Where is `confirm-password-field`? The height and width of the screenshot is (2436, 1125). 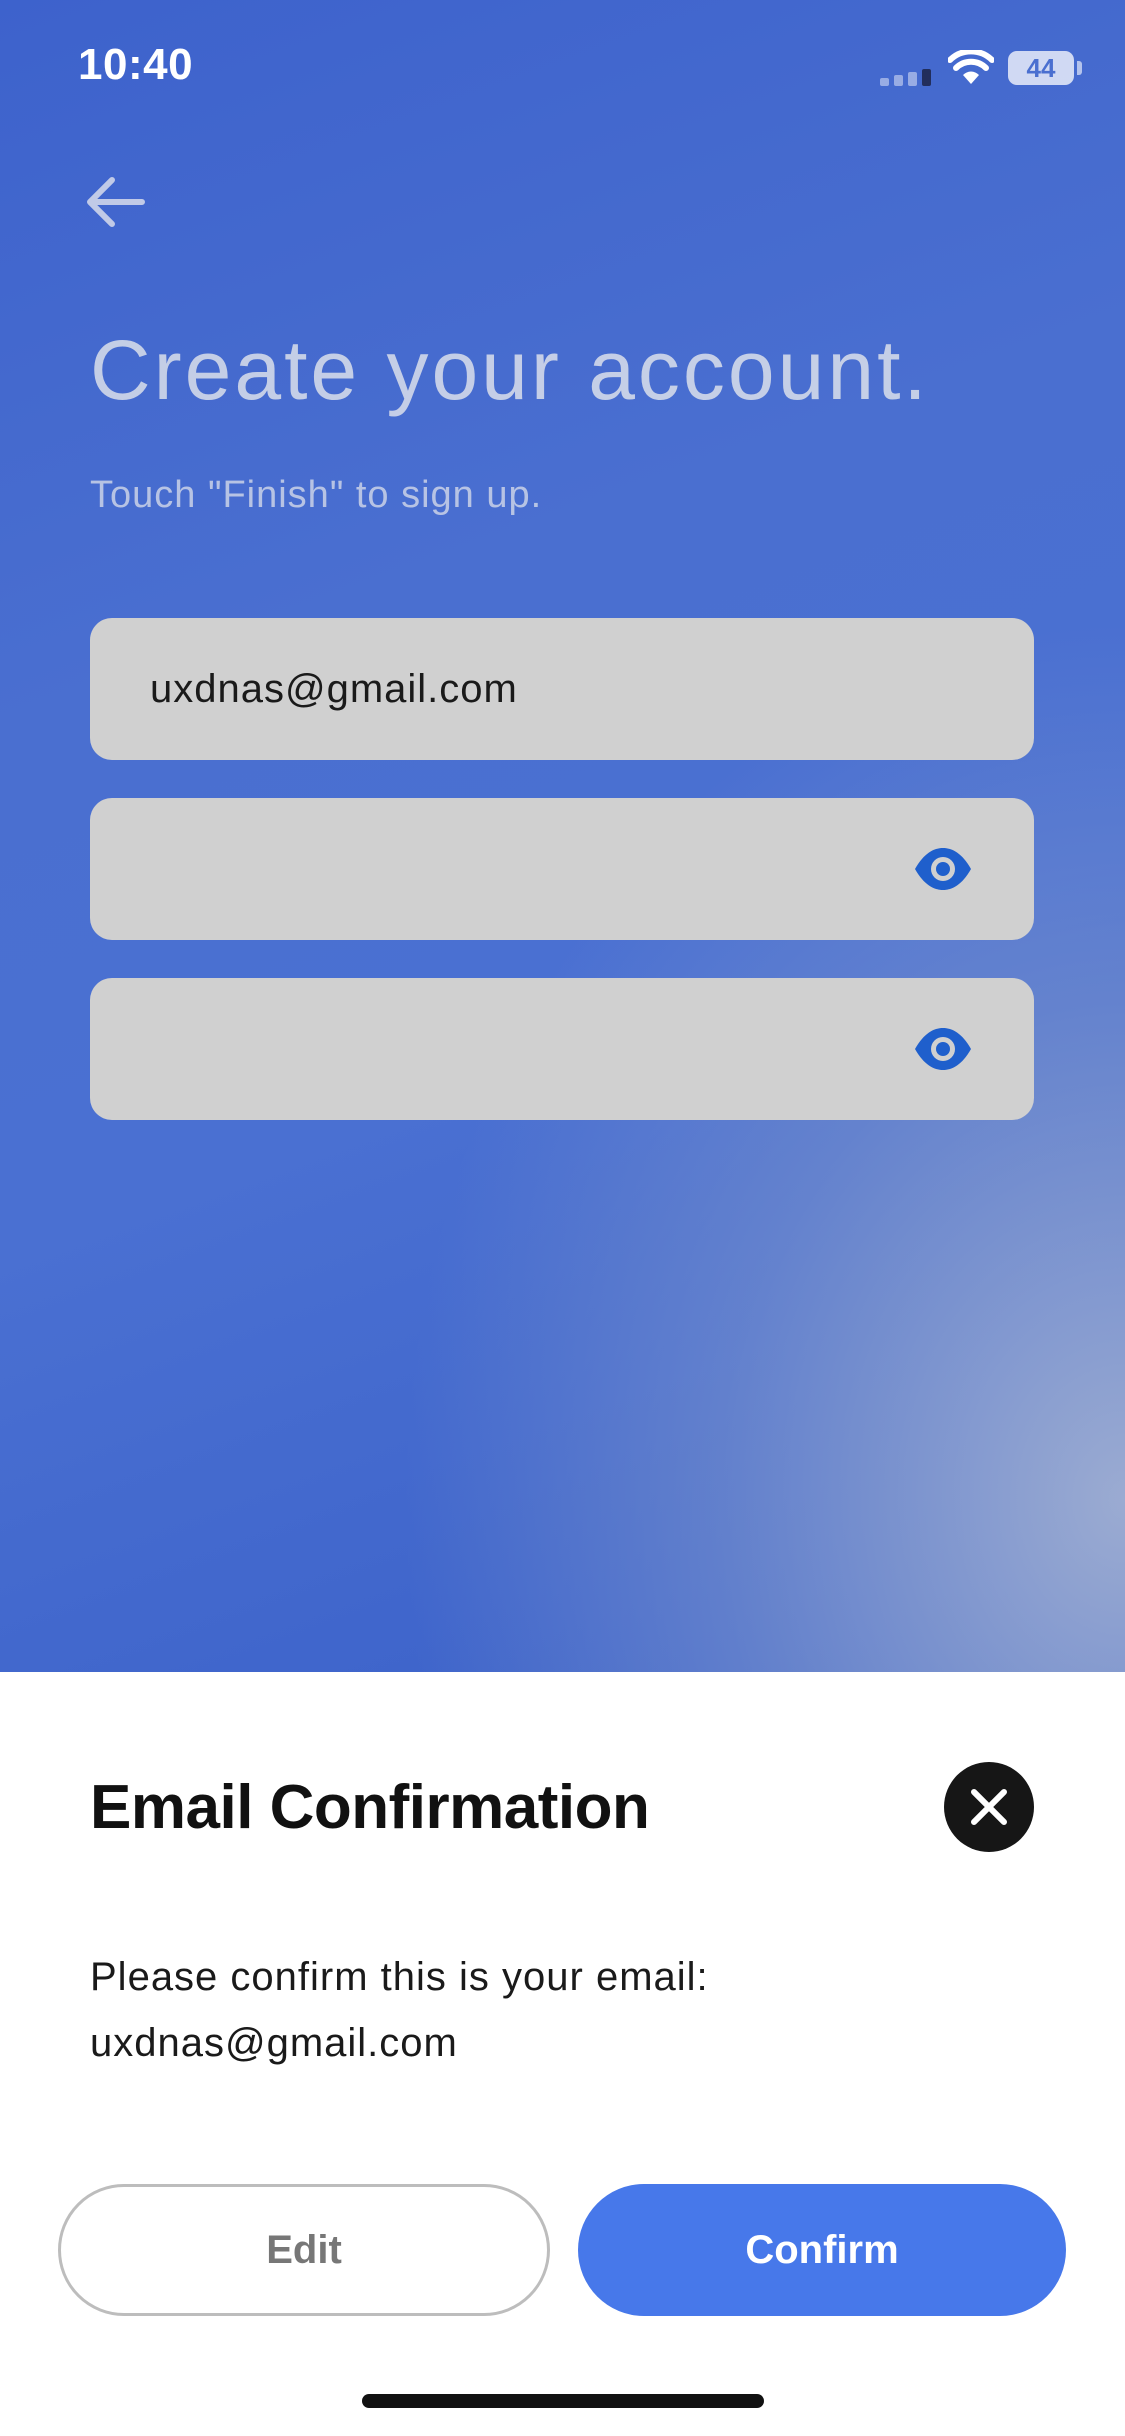
confirm-password-field is located at coordinates (562, 1049).